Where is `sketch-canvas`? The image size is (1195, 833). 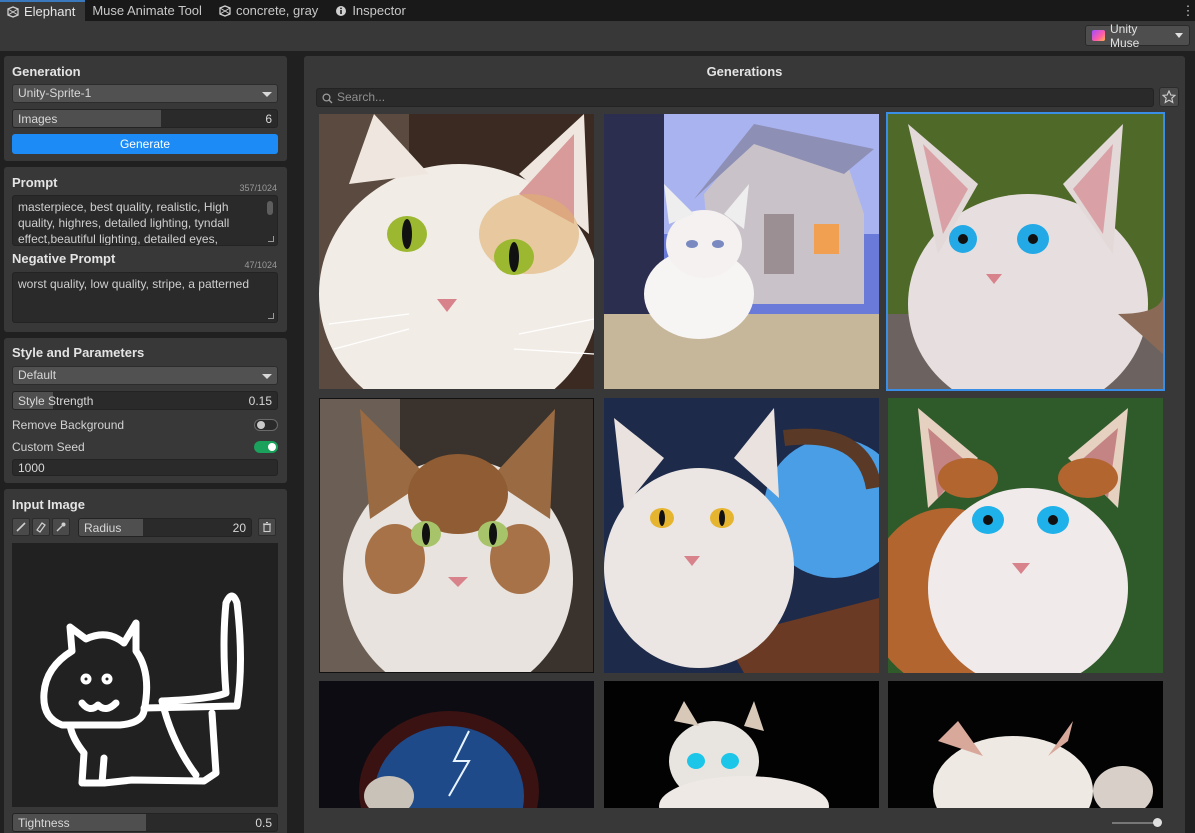 sketch-canvas is located at coordinates (145, 675).